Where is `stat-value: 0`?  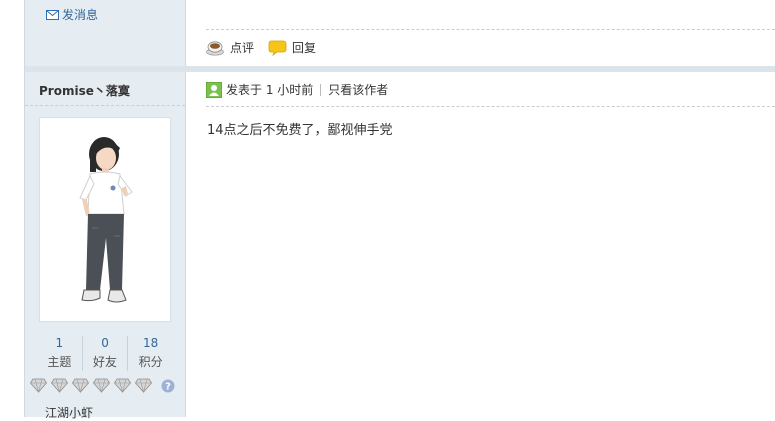 stat-value: 0 is located at coordinates (105, 343).